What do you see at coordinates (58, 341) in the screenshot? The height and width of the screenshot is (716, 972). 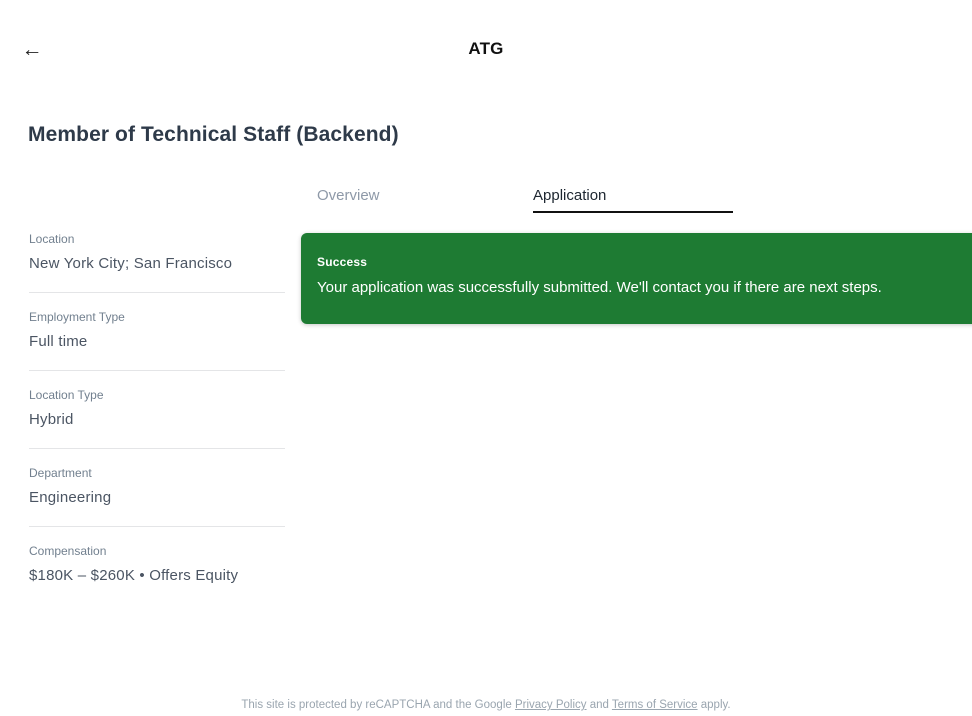 I see `field-value: Full time` at bounding box center [58, 341].